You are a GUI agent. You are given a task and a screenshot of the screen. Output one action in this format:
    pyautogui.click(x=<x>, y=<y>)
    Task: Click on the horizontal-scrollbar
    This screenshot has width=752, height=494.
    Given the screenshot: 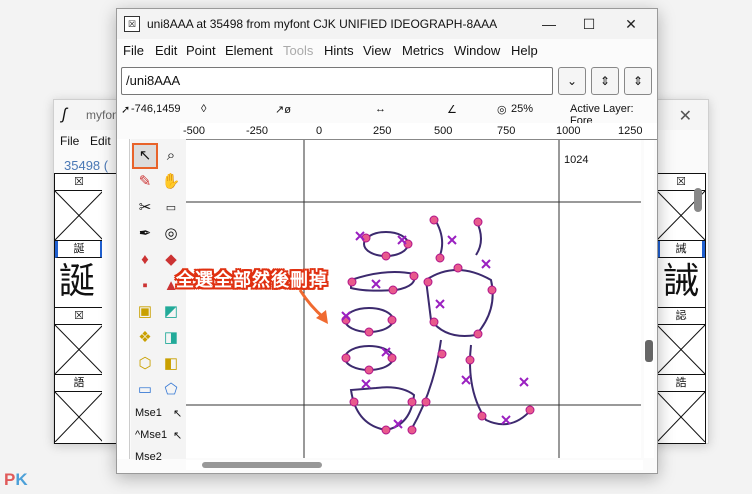 What is the action you would take?
    pyautogui.click(x=414, y=465)
    